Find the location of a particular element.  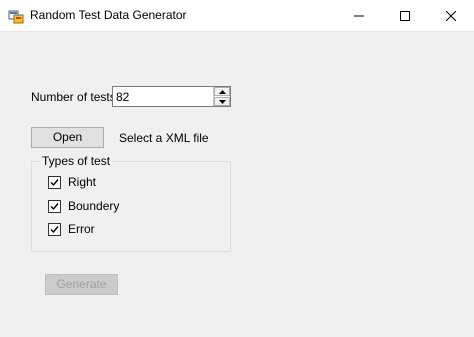

chevron-down-icon is located at coordinates (222, 101).